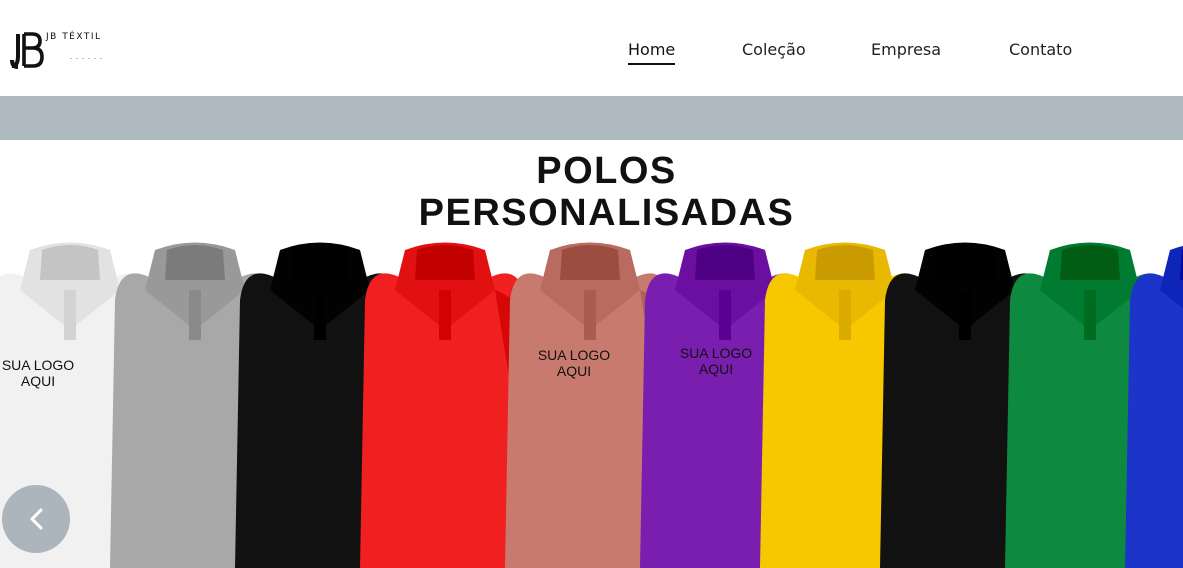  What do you see at coordinates (74, 37) in the screenshot?
I see `brand-name: JB TÉXTIL` at bounding box center [74, 37].